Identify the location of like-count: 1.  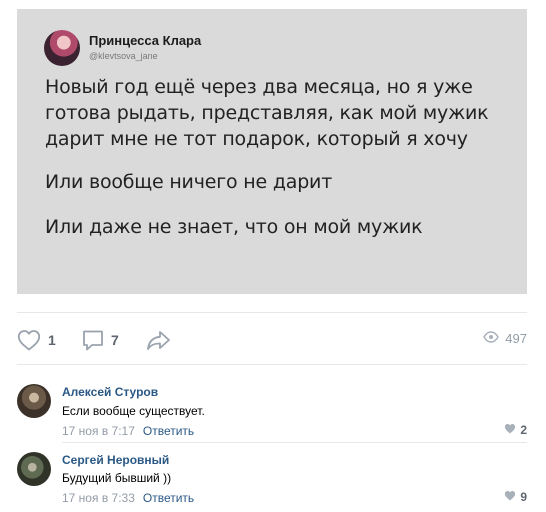
(52, 340).